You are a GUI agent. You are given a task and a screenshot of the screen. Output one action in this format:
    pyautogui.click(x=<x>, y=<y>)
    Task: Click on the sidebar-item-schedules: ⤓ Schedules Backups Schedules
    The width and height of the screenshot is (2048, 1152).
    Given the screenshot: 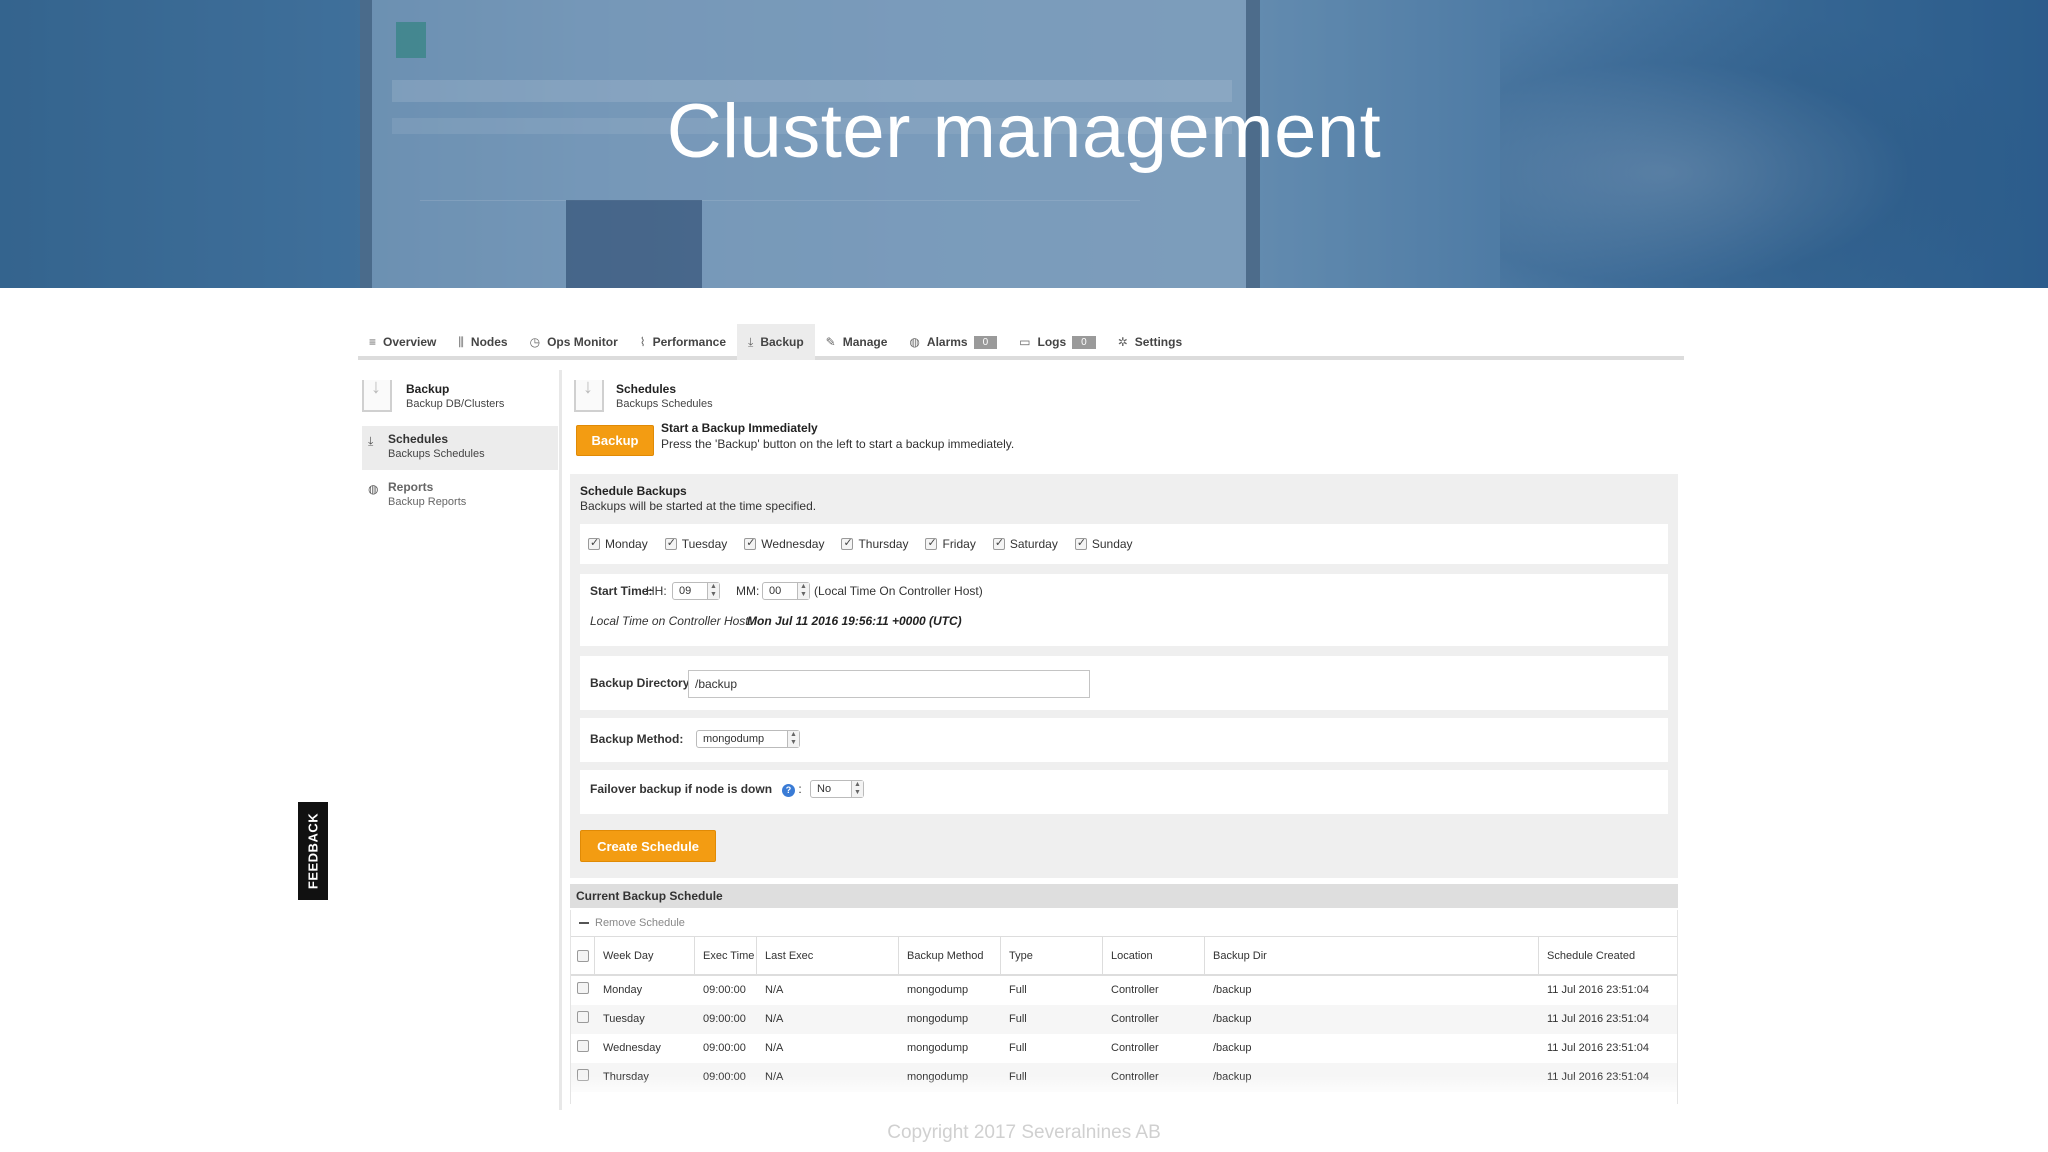 What is the action you would take?
    pyautogui.click(x=460, y=448)
    